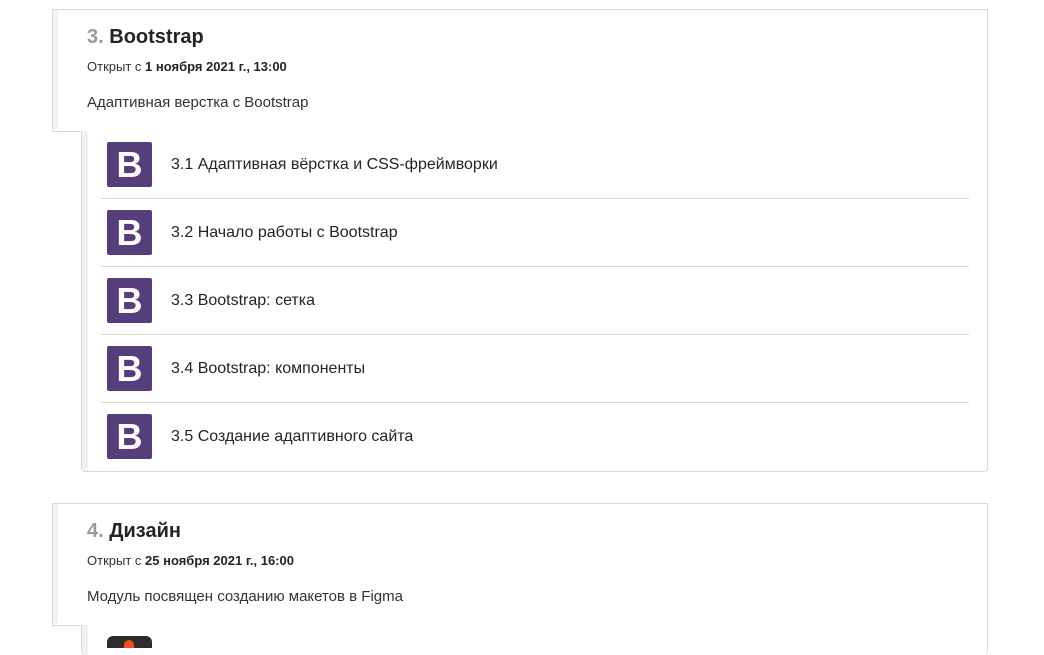 Image resolution: width=1044 pixels, height=655 pixels. What do you see at coordinates (535, 436) in the screenshot?
I see `activity-item: B 3.5 Создание адаптивного сайта` at bounding box center [535, 436].